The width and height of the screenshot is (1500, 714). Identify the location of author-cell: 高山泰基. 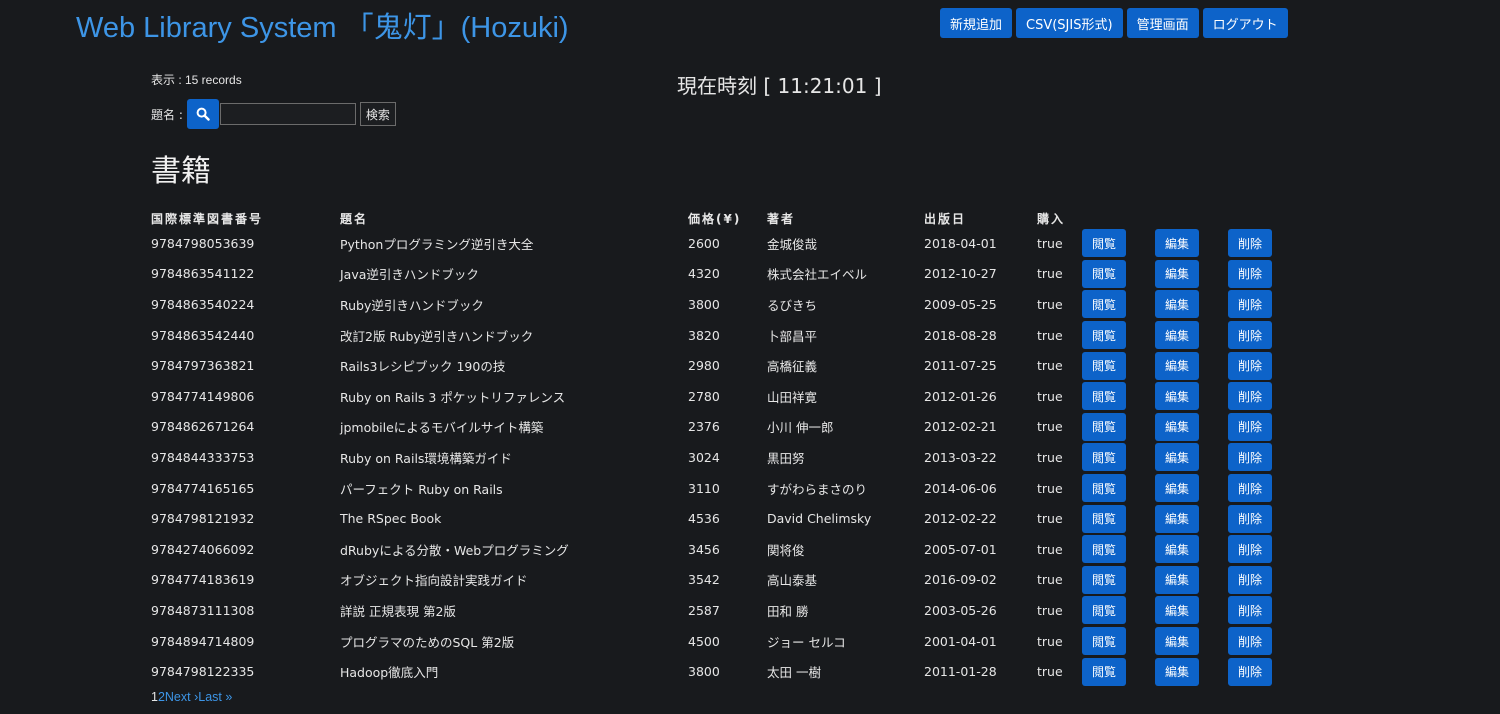
(792, 581).